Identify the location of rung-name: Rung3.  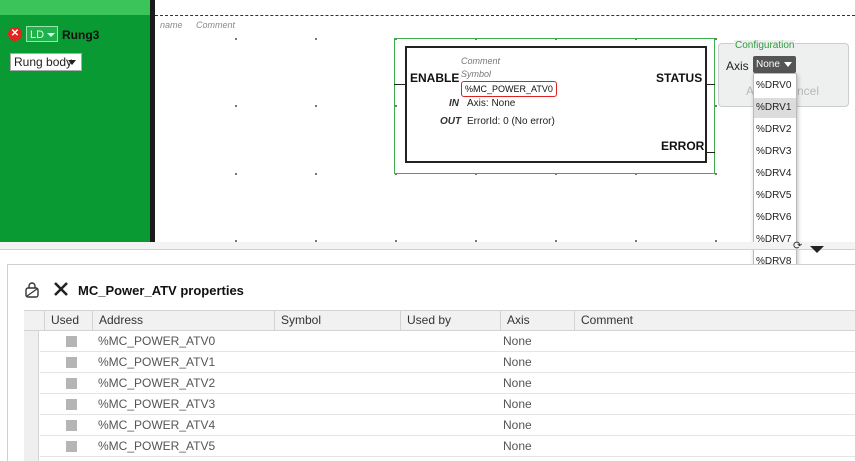
(81, 35).